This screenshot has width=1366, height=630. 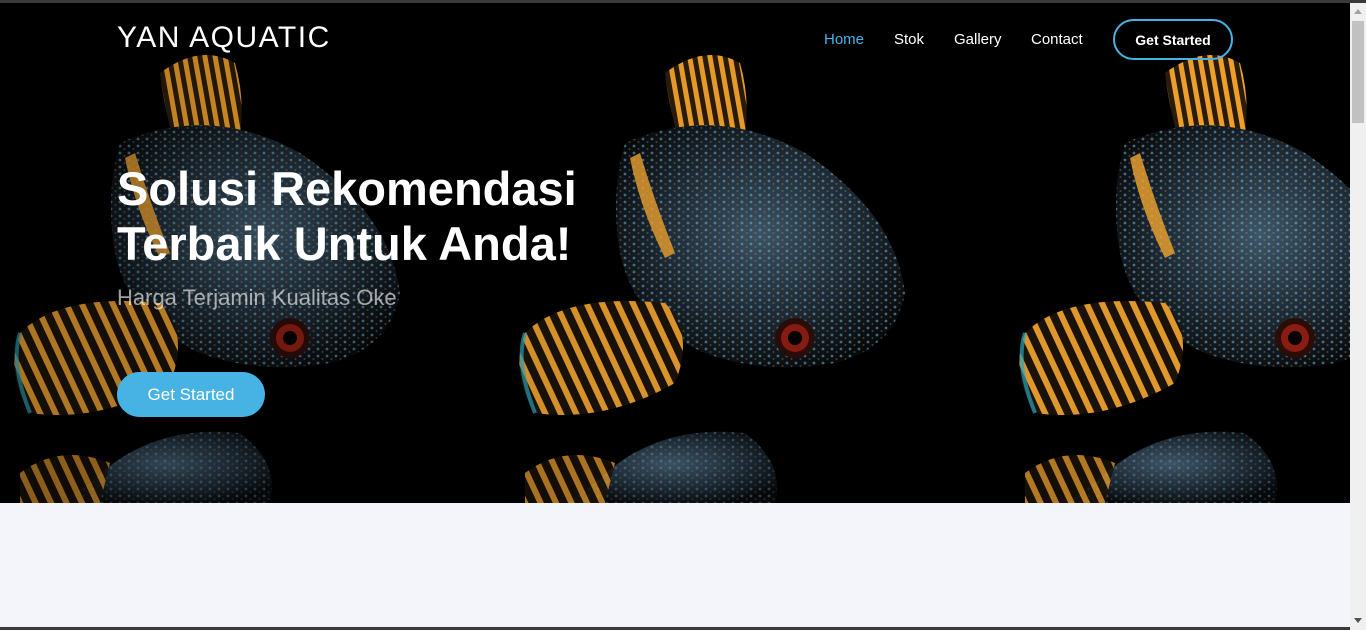 What do you see at coordinates (257, 297) in the screenshot?
I see `hero-subtitle: Harga Terjamin Kualitas Oke` at bounding box center [257, 297].